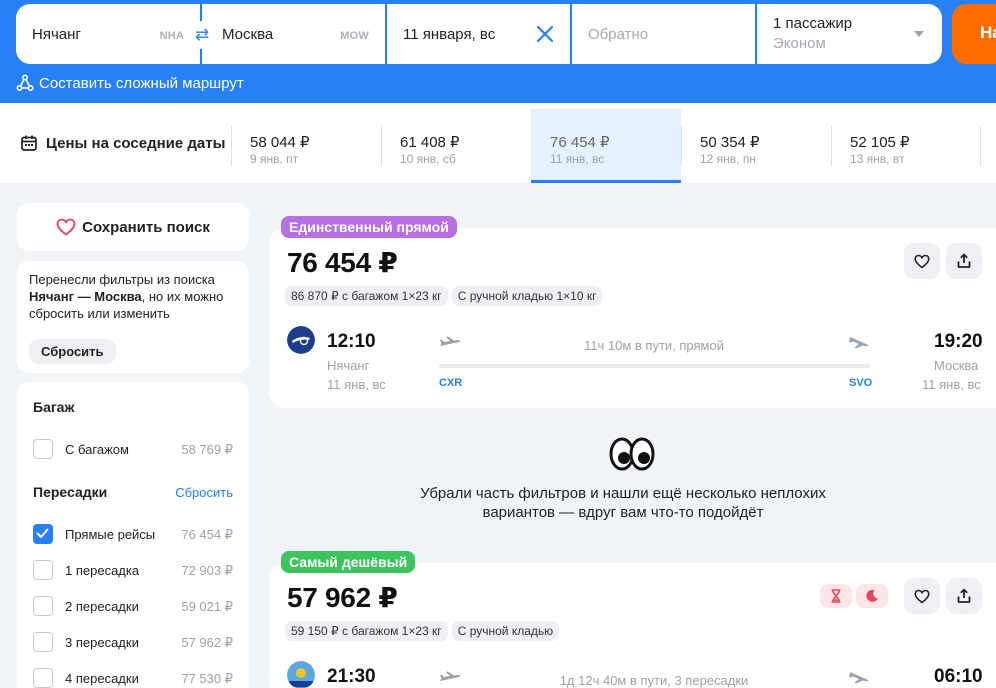 This screenshot has width=996, height=688. I want to click on filter-option-price: 57 962 ₽, so click(207, 642).